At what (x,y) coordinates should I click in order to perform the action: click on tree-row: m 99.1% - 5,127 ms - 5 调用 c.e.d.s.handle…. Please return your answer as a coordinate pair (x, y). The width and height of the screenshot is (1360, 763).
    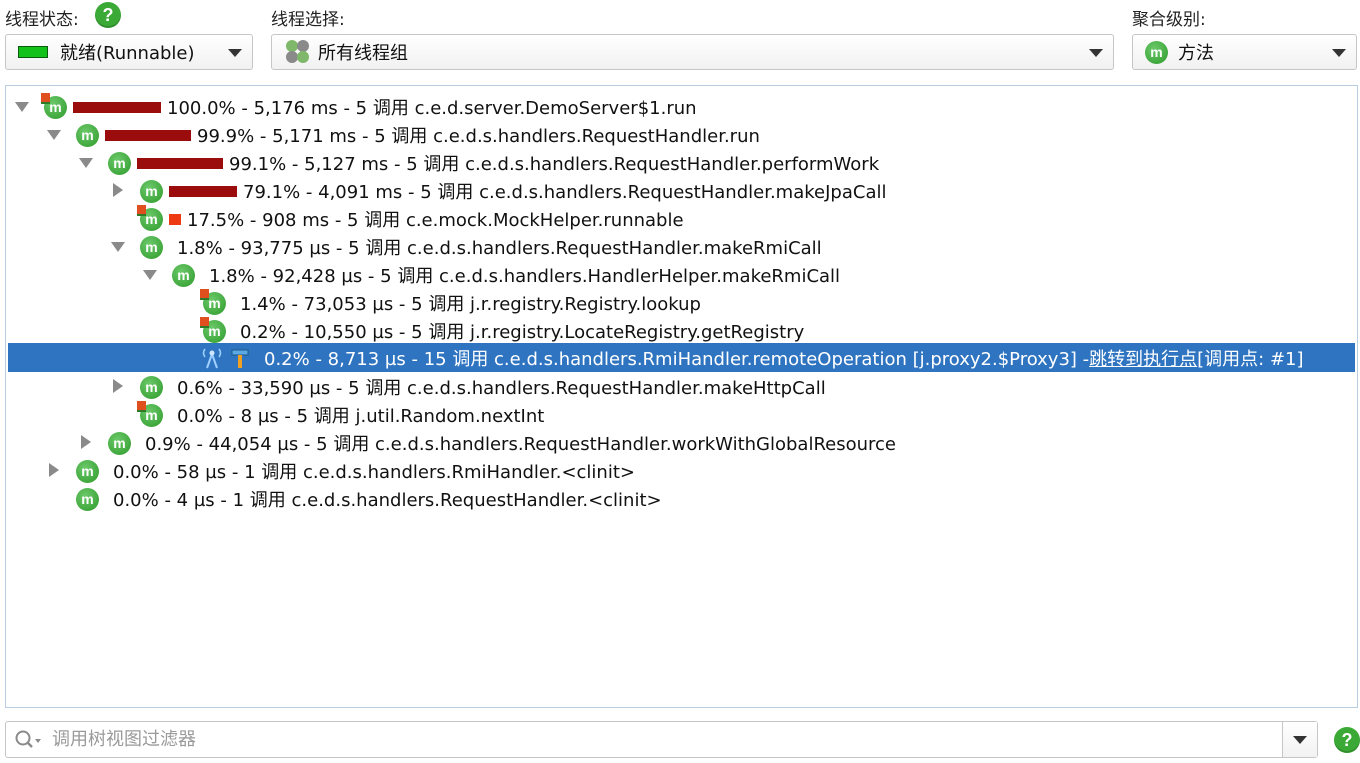
    Looking at the image, I should click on (681, 162).